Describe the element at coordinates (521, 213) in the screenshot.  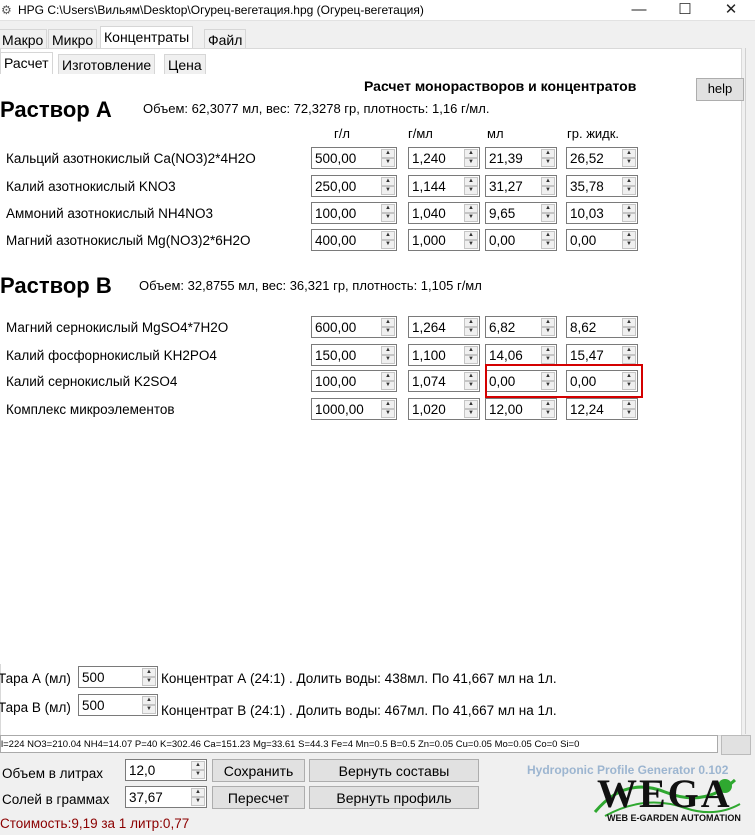
I see `solution-a-ml-input: 9,65 ▲ ▼` at that location.